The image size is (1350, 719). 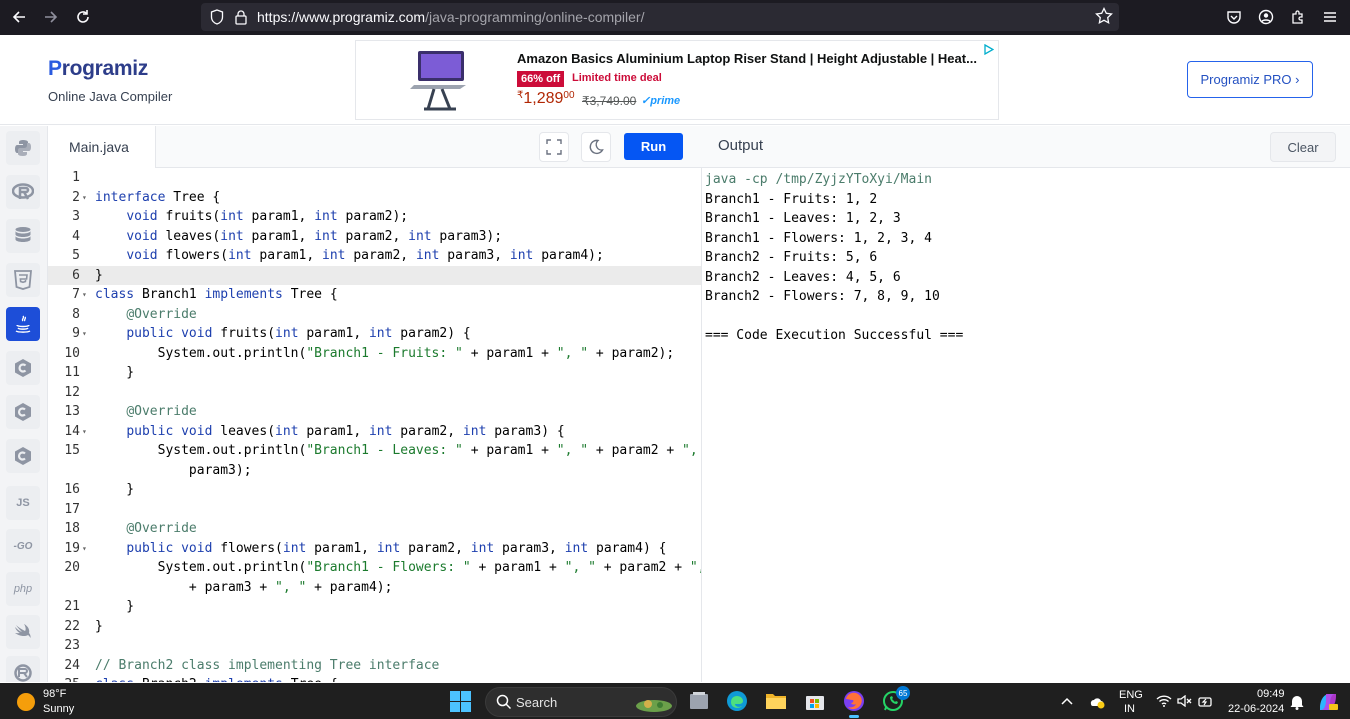 I want to click on file-explorer-button, so click(x=776, y=701).